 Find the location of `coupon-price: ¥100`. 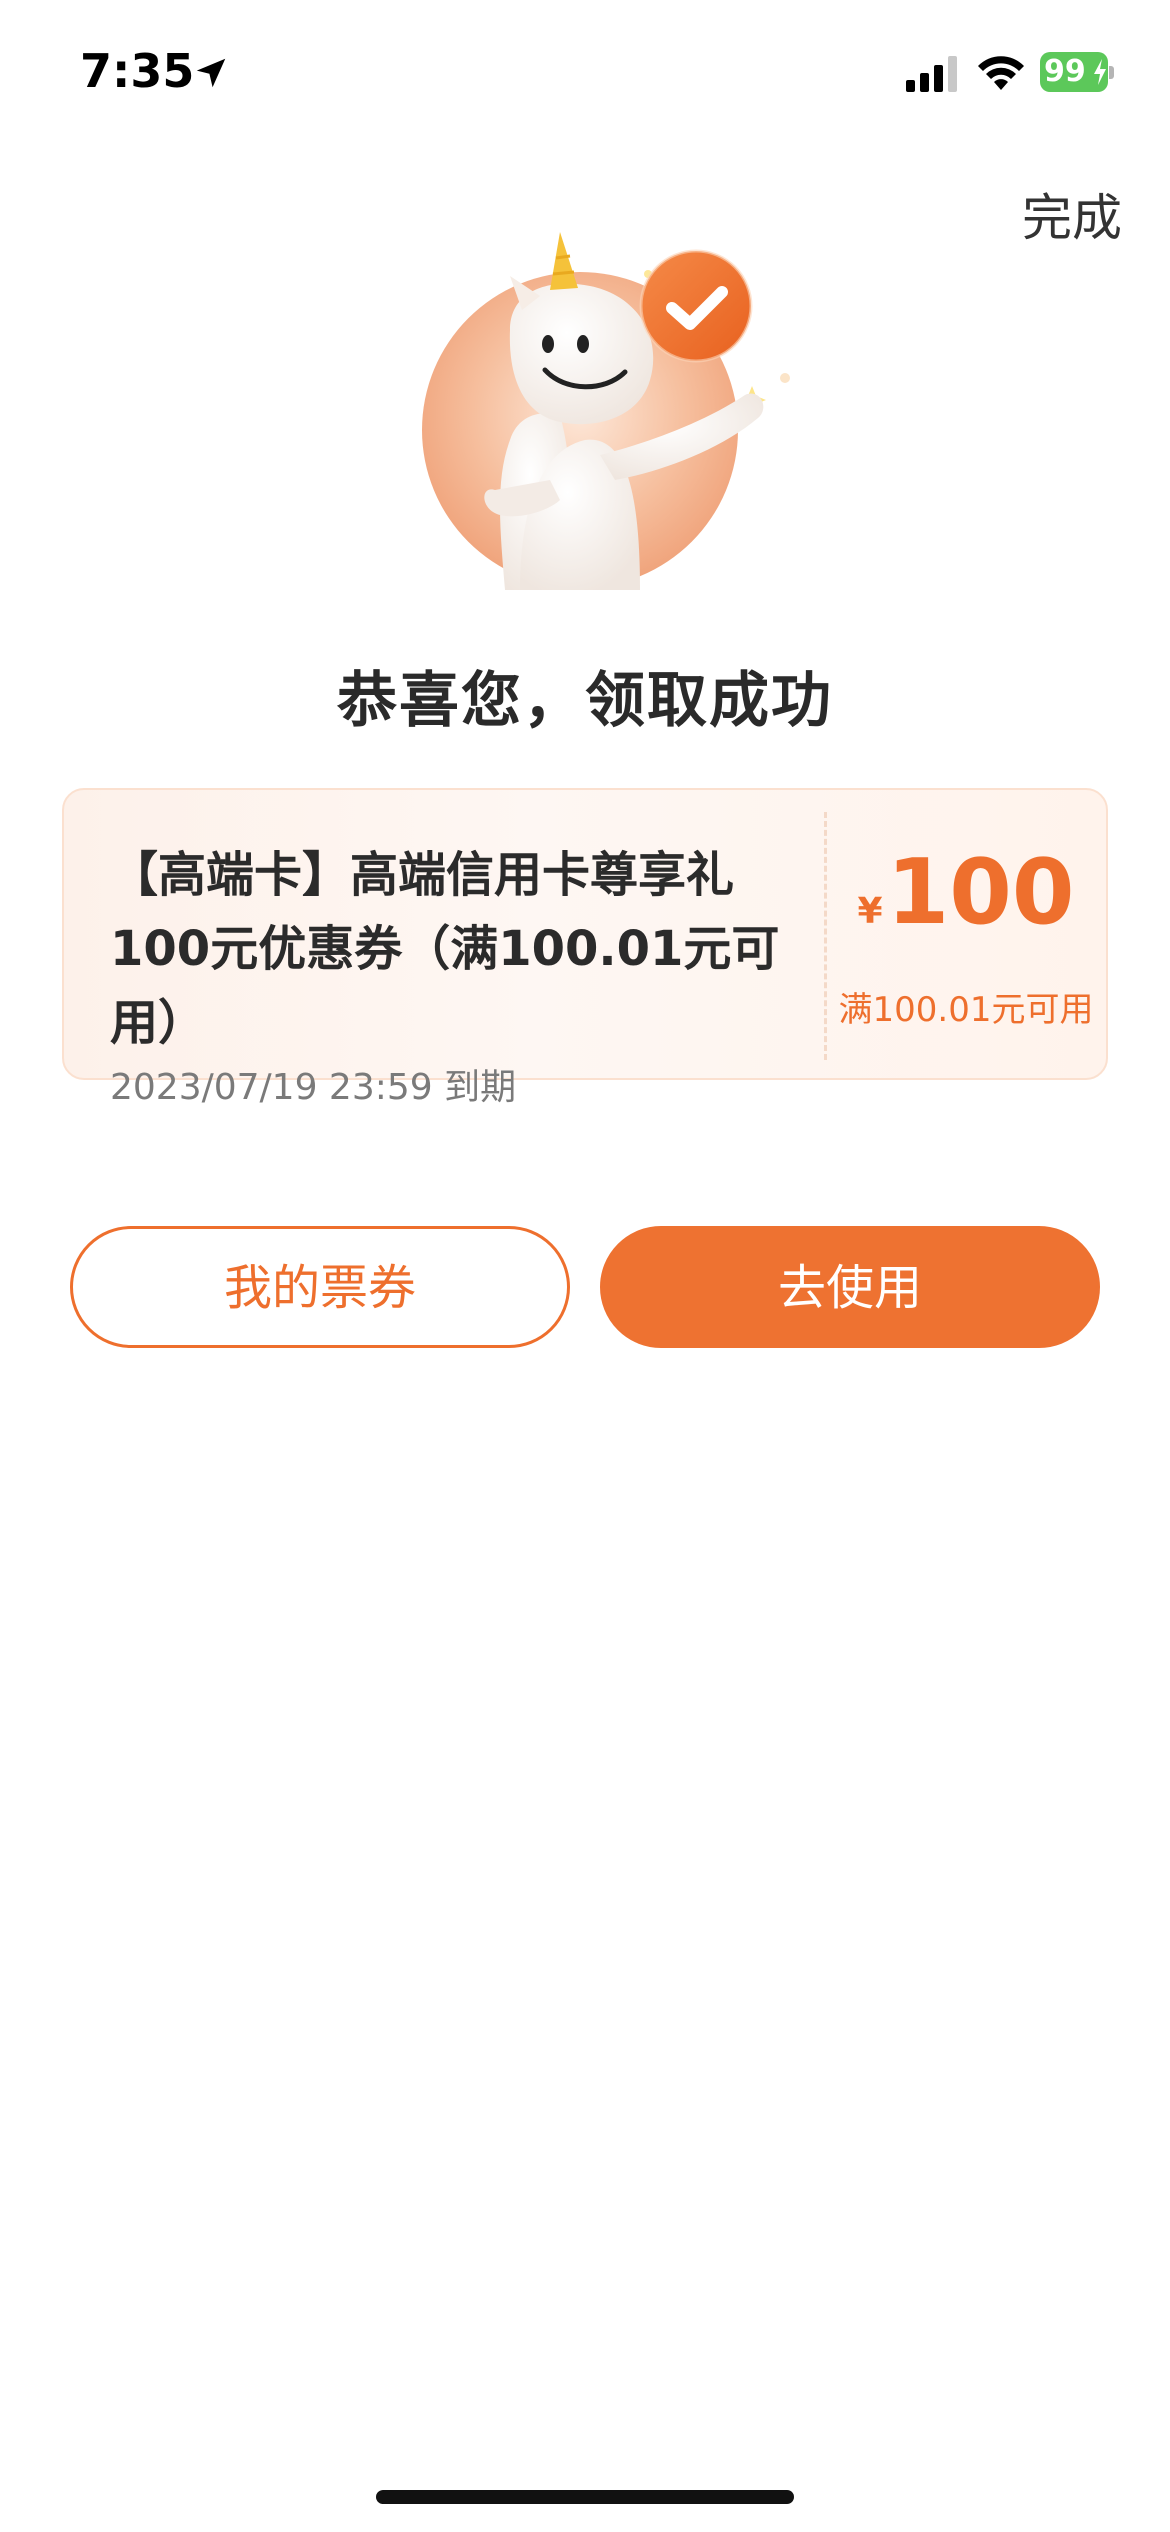

coupon-price: ¥100 is located at coordinates (966, 892).